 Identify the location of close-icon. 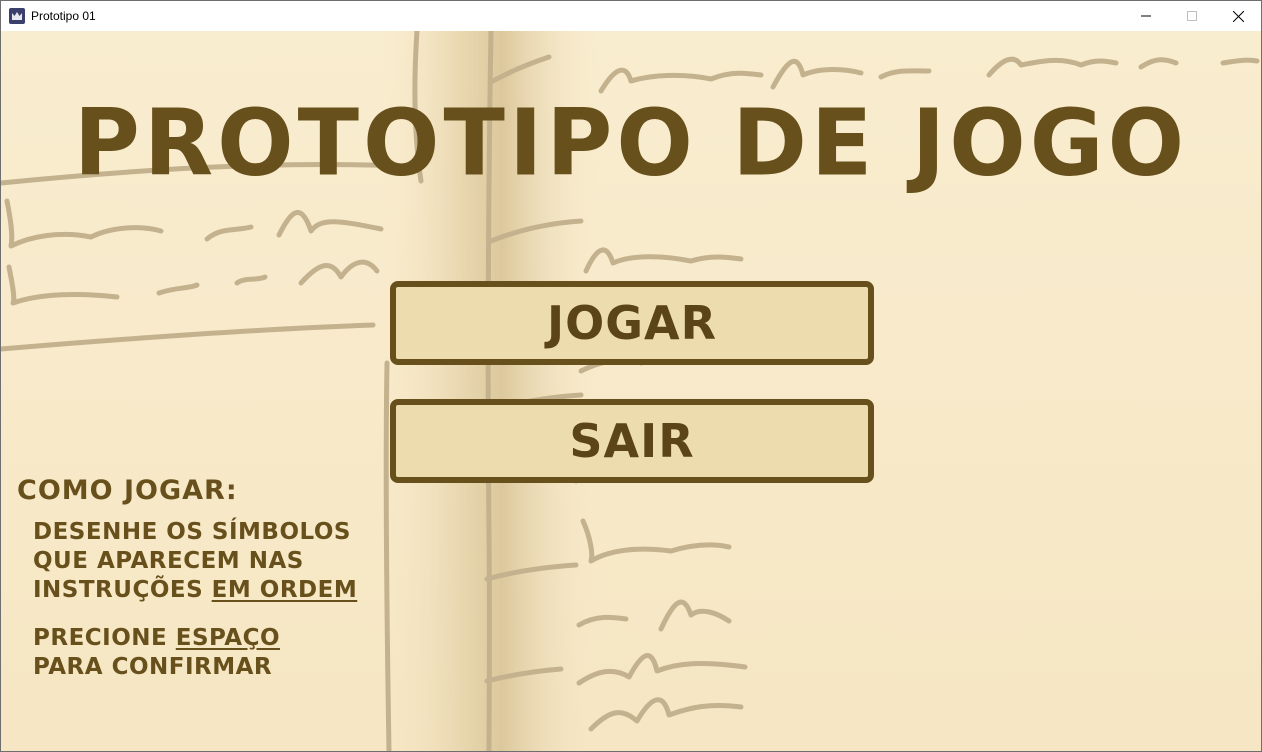
(1238, 16).